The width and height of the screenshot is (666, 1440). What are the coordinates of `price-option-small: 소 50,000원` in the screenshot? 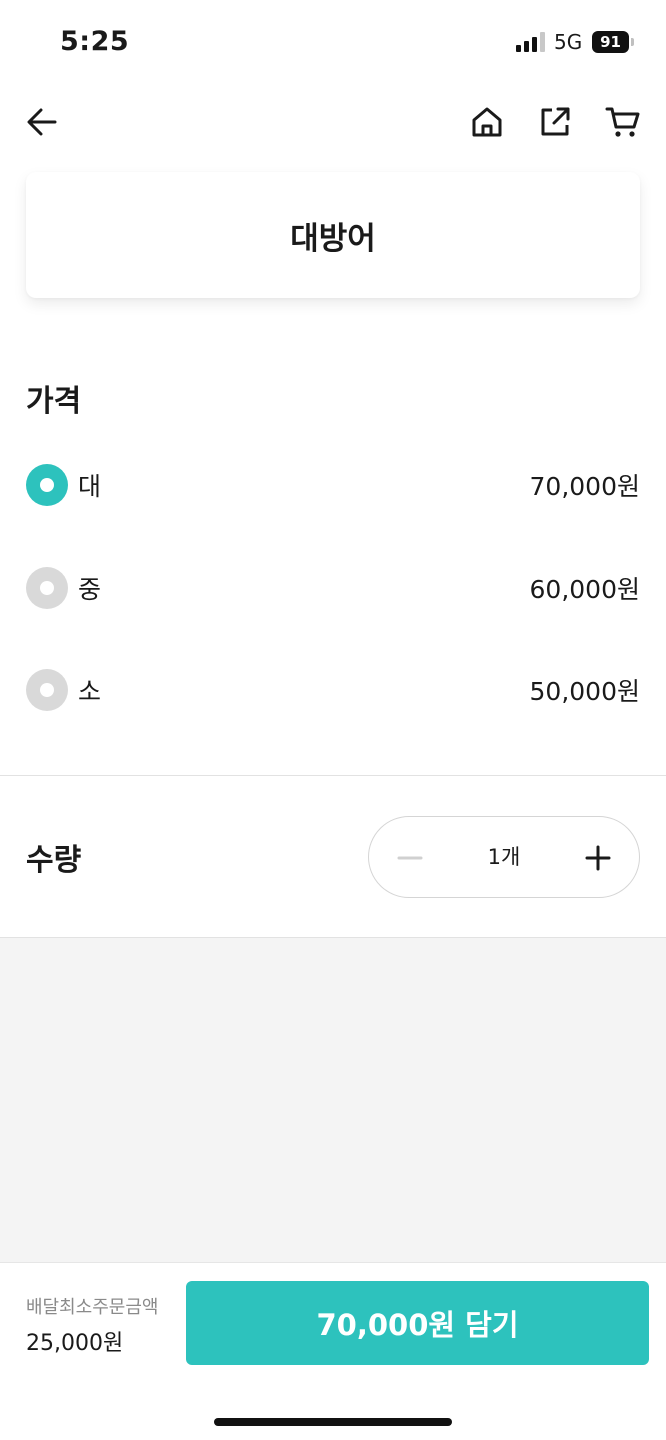 It's located at (333, 690).